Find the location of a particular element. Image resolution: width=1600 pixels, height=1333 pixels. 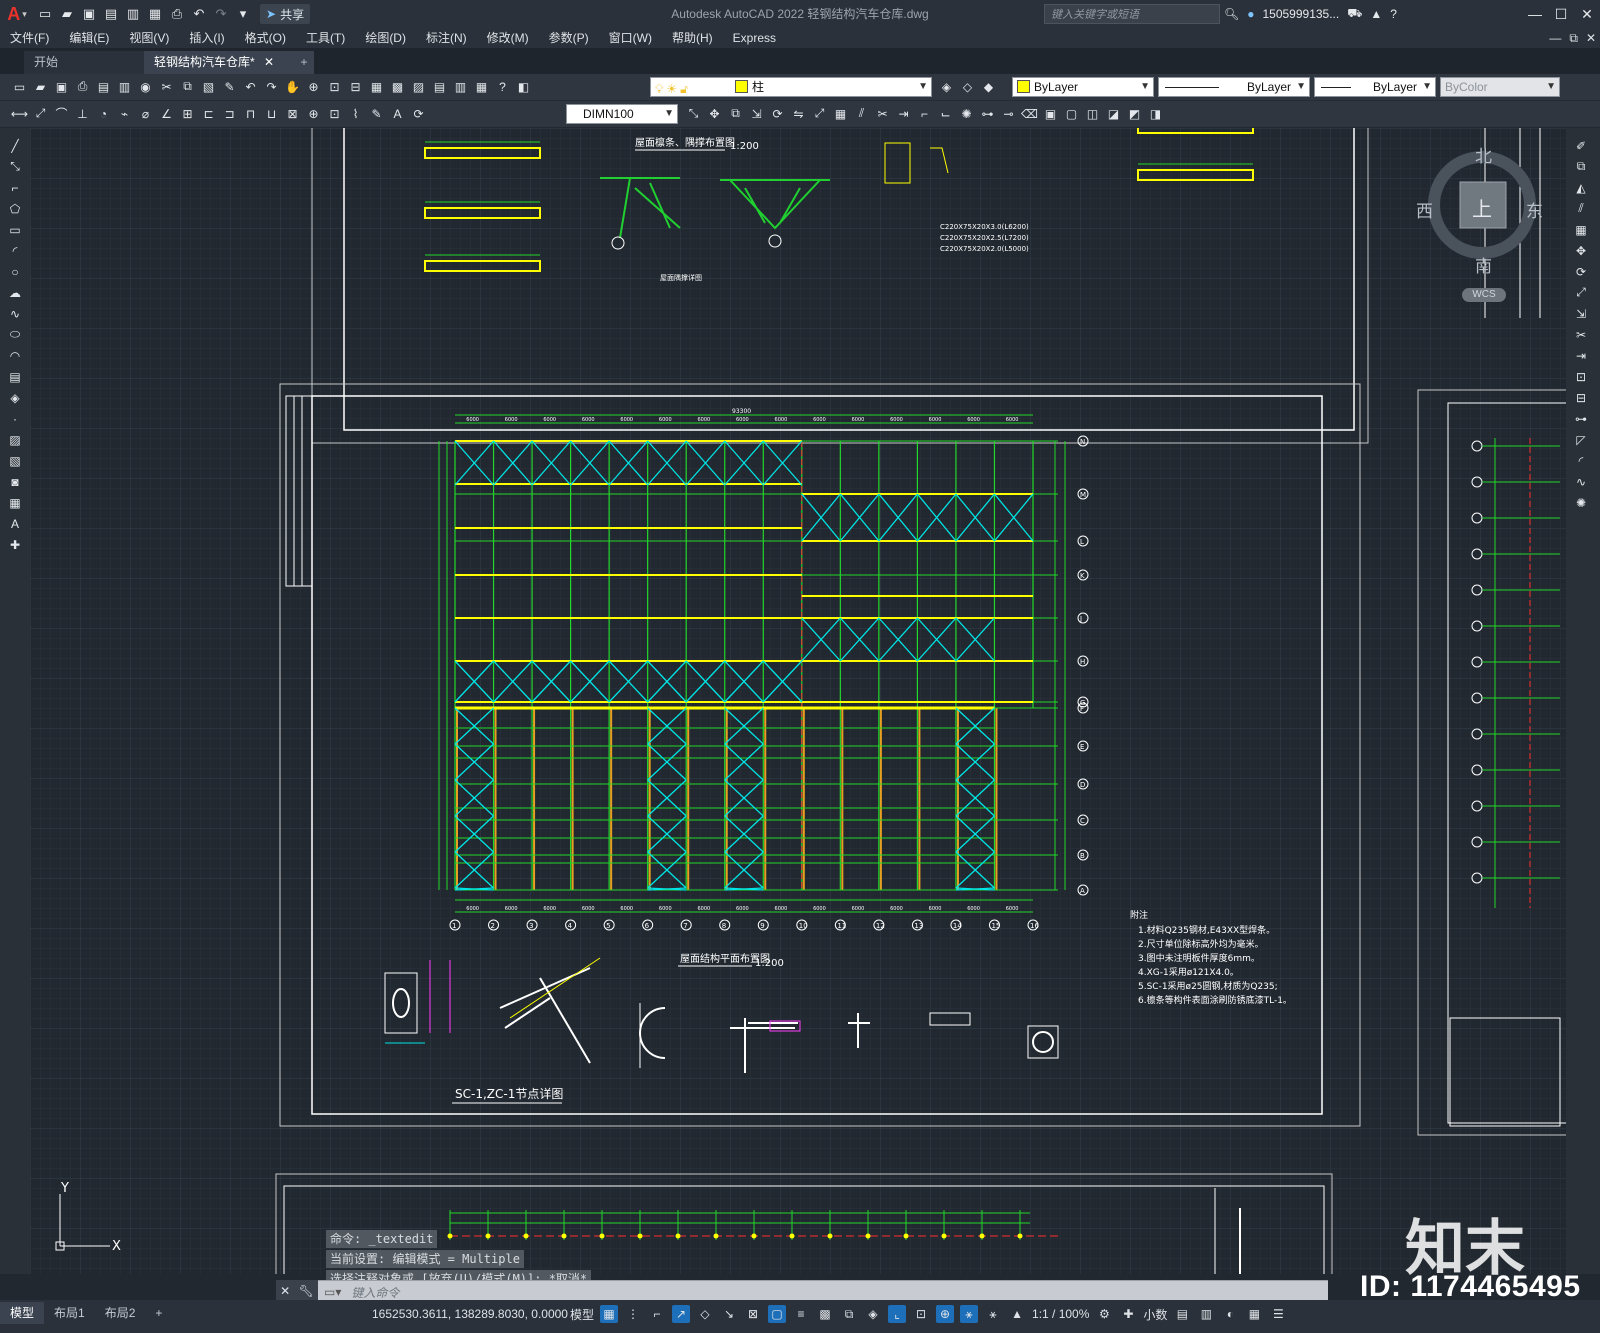

tolerance-icon: ⊠ is located at coordinates (292, 113).